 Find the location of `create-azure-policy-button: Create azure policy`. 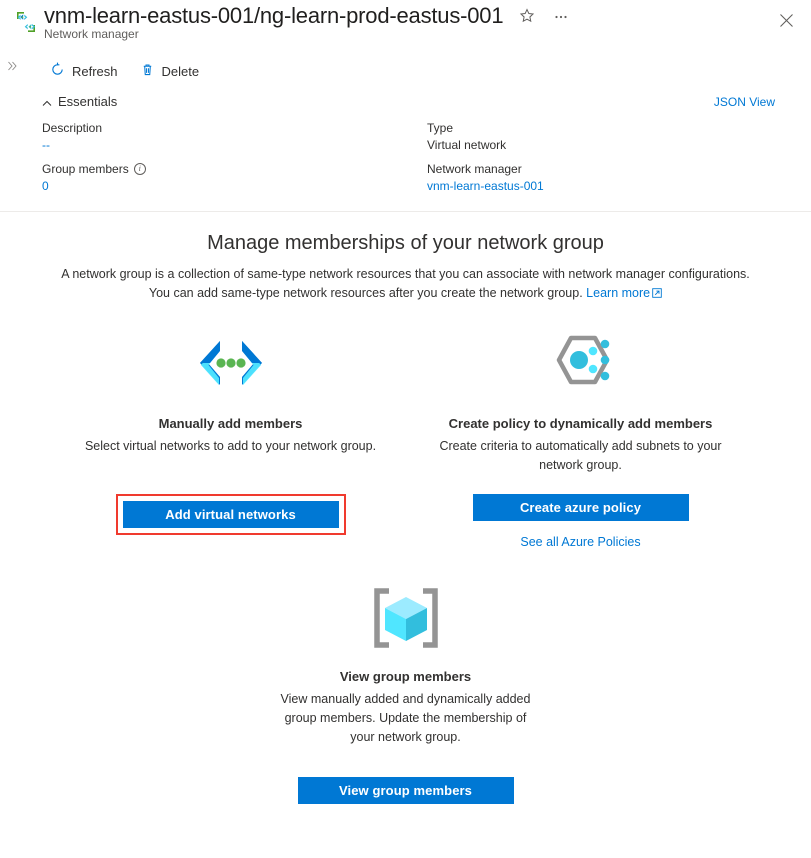

create-azure-policy-button: Create azure policy is located at coordinates (580, 508).